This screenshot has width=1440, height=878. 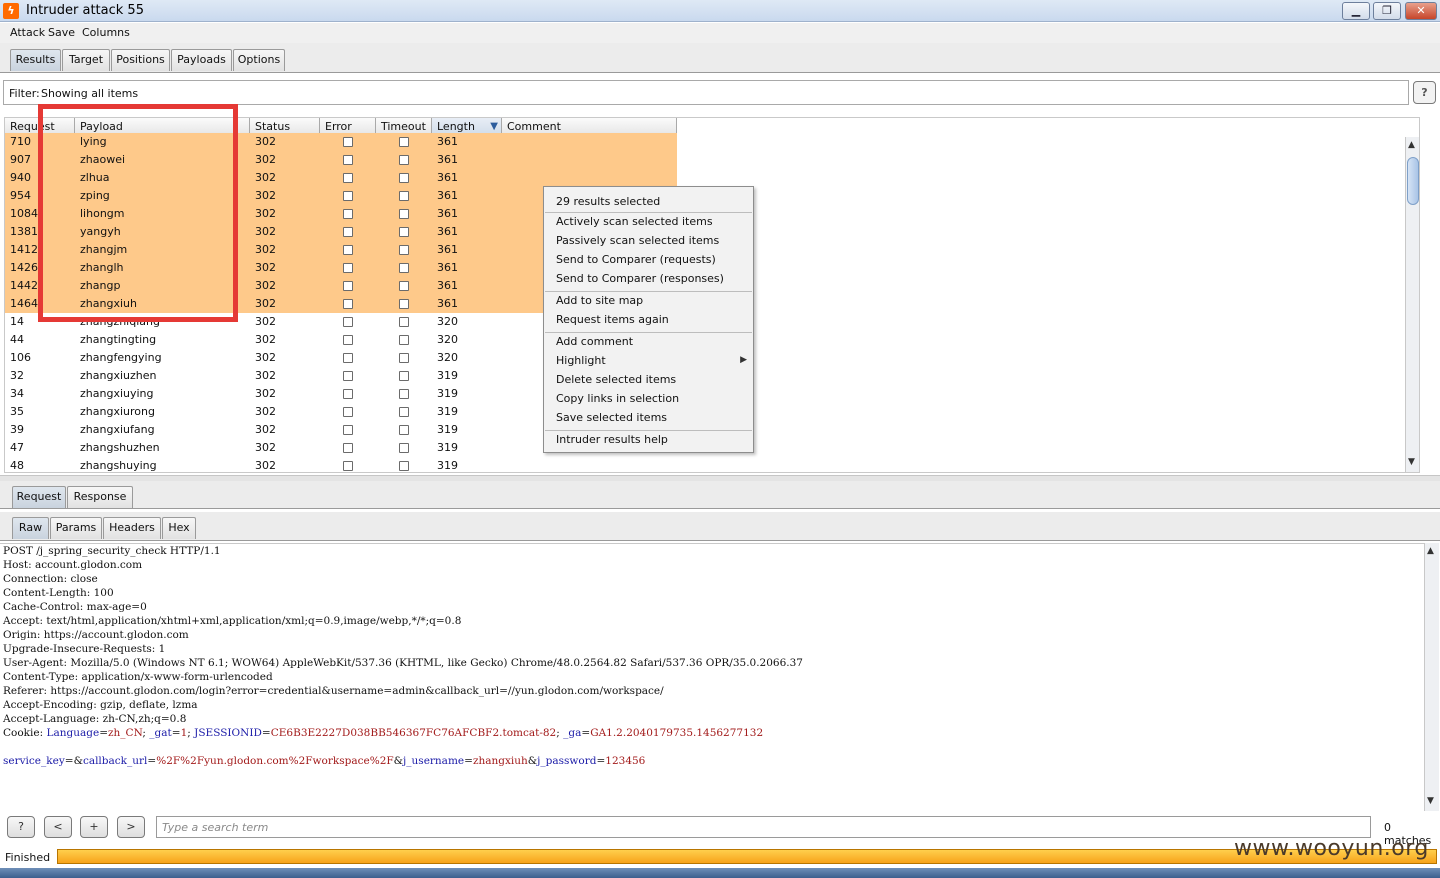 I want to click on watermark: www.wooyun.org, so click(x=1331, y=848).